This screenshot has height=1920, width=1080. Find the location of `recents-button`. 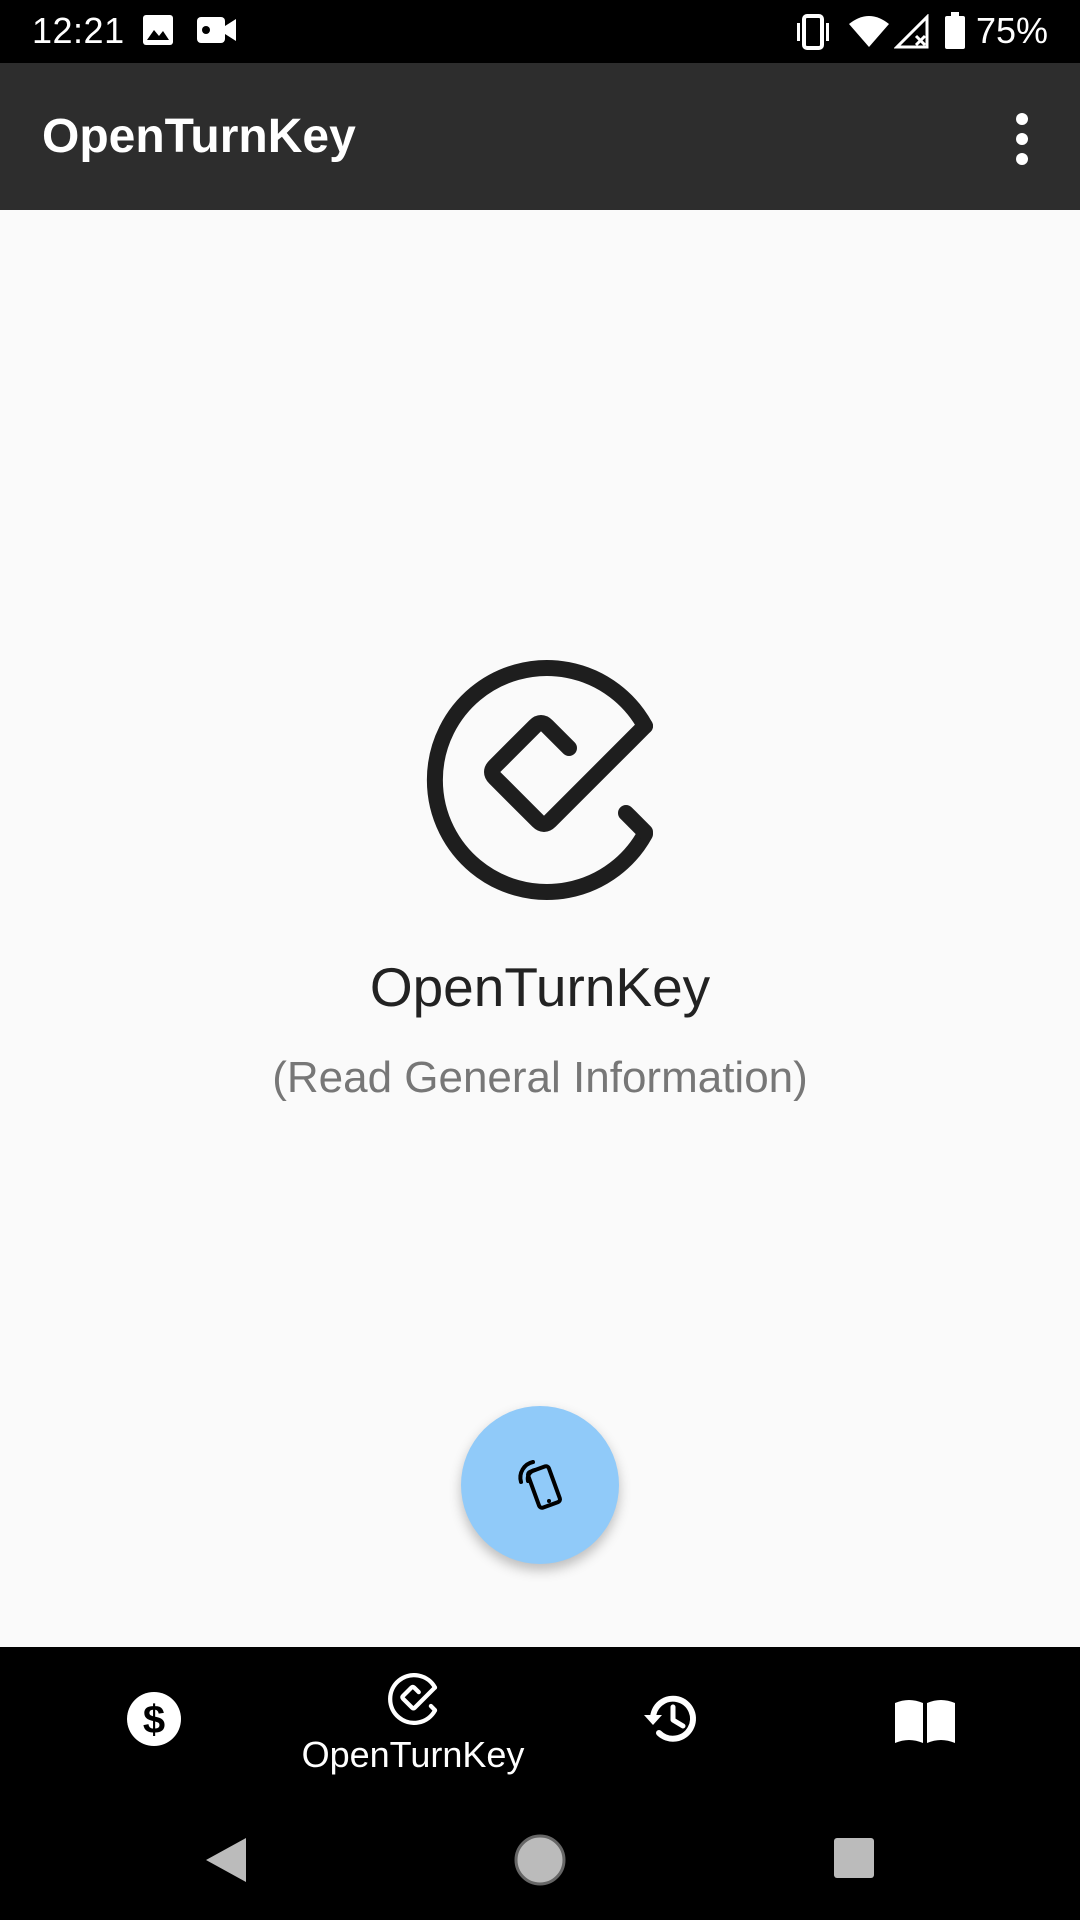

recents-button is located at coordinates (856, 1860).